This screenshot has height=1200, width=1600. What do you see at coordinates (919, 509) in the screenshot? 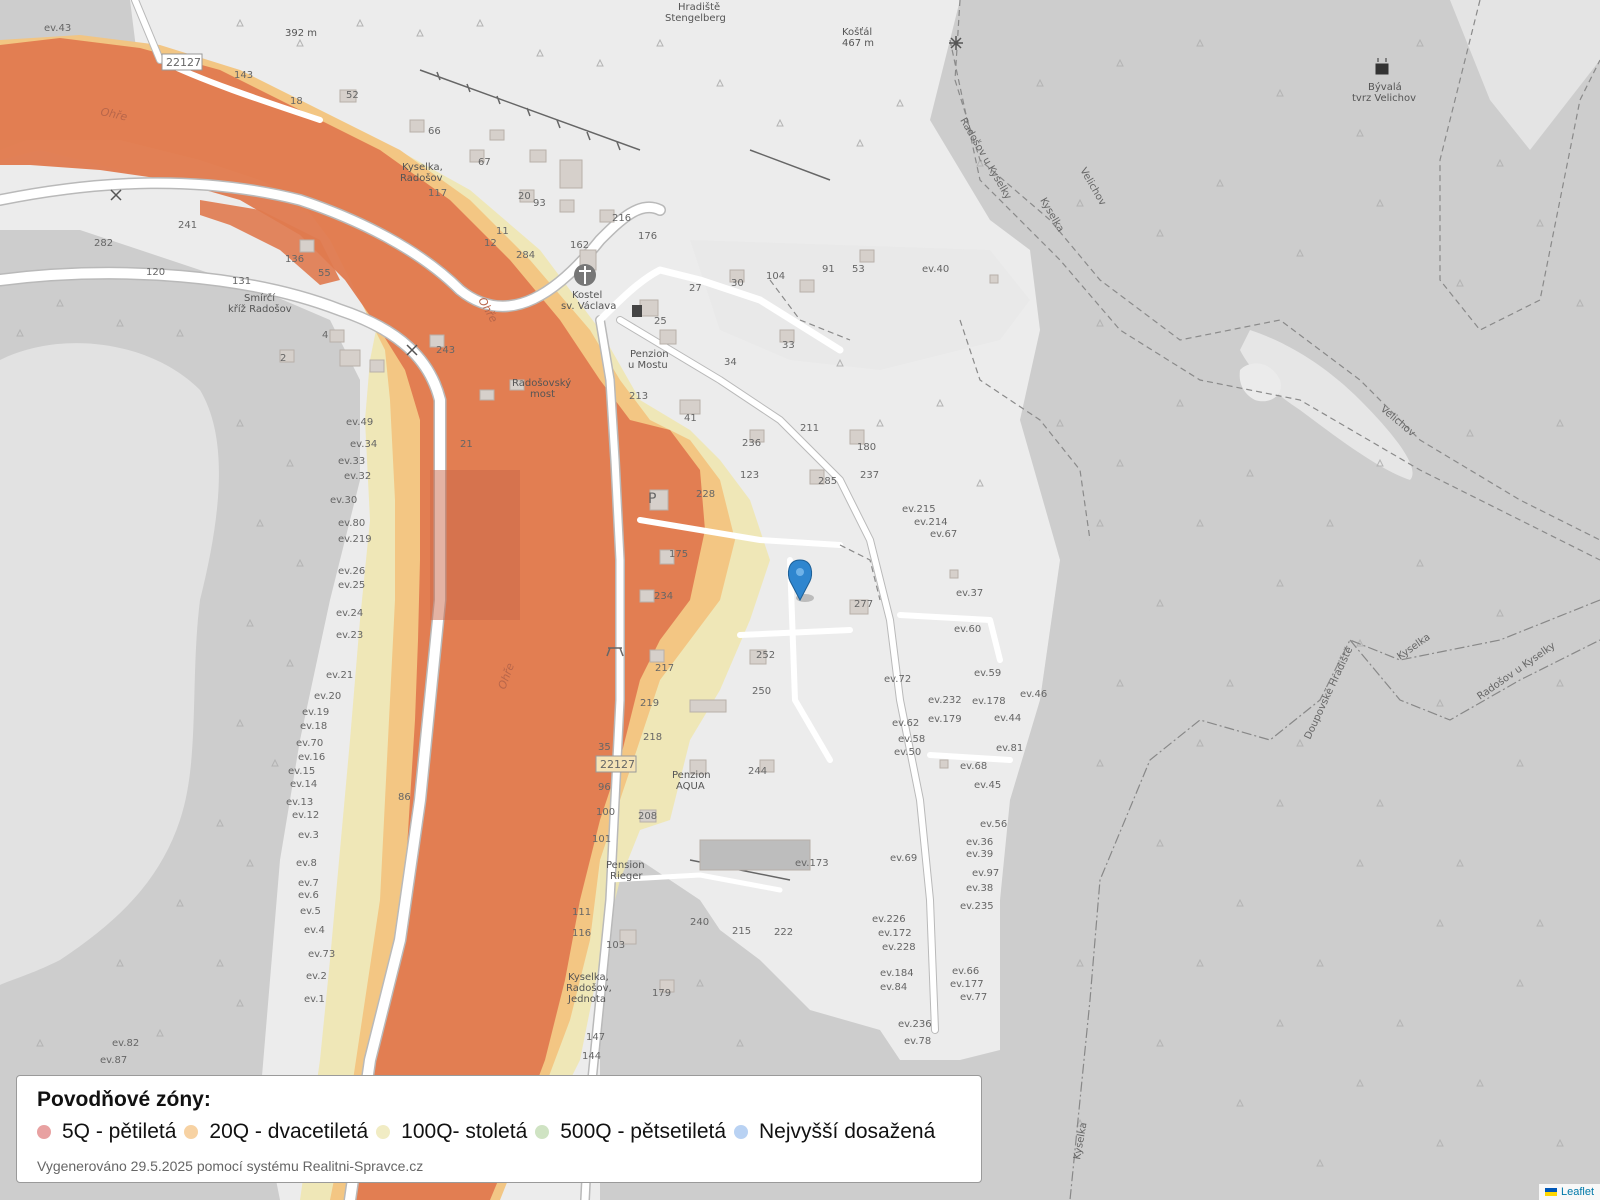
I see `svg-text: ev.215` at bounding box center [919, 509].